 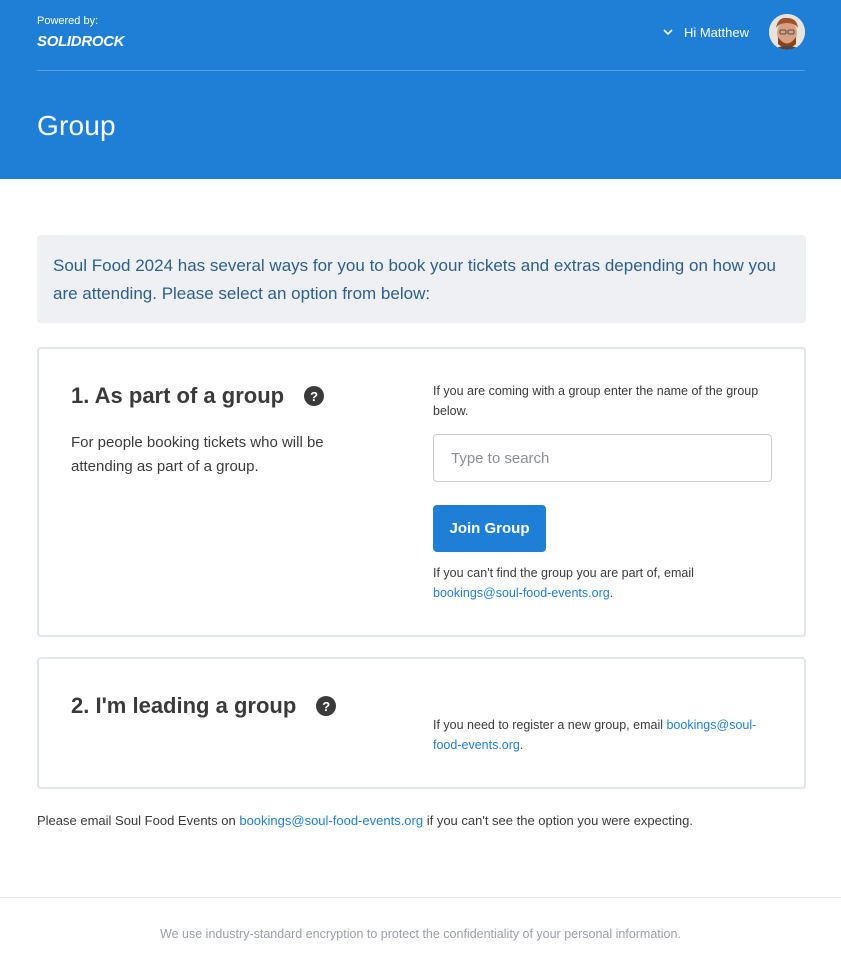 What do you see at coordinates (138, 820) in the screenshot?
I see `note-text: Please email Soul Food Events on` at bounding box center [138, 820].